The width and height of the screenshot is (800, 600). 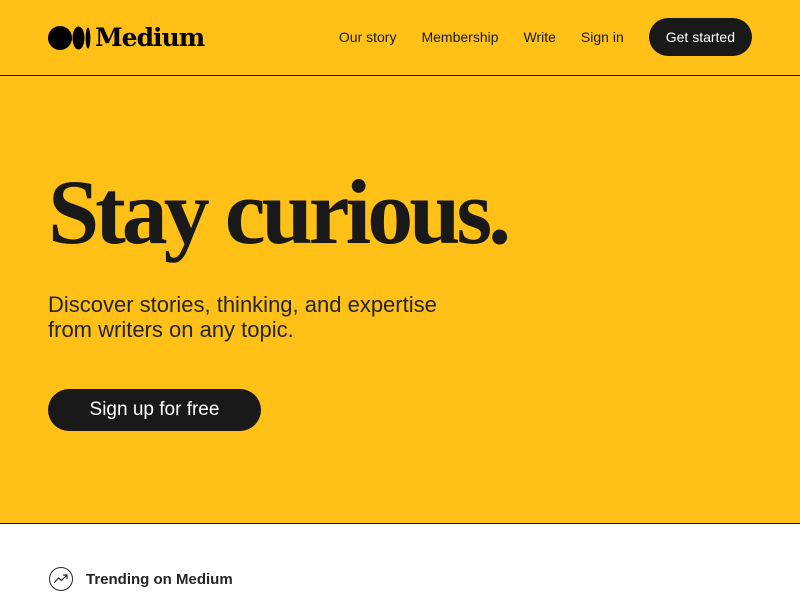 I want to click on medium-logo: Medium, so click(x=126, y=37).